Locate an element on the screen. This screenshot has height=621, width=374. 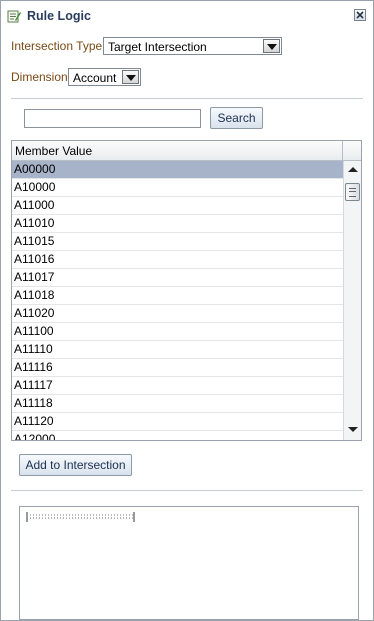
table-row: A11017 is located at coordinates (177, 278).